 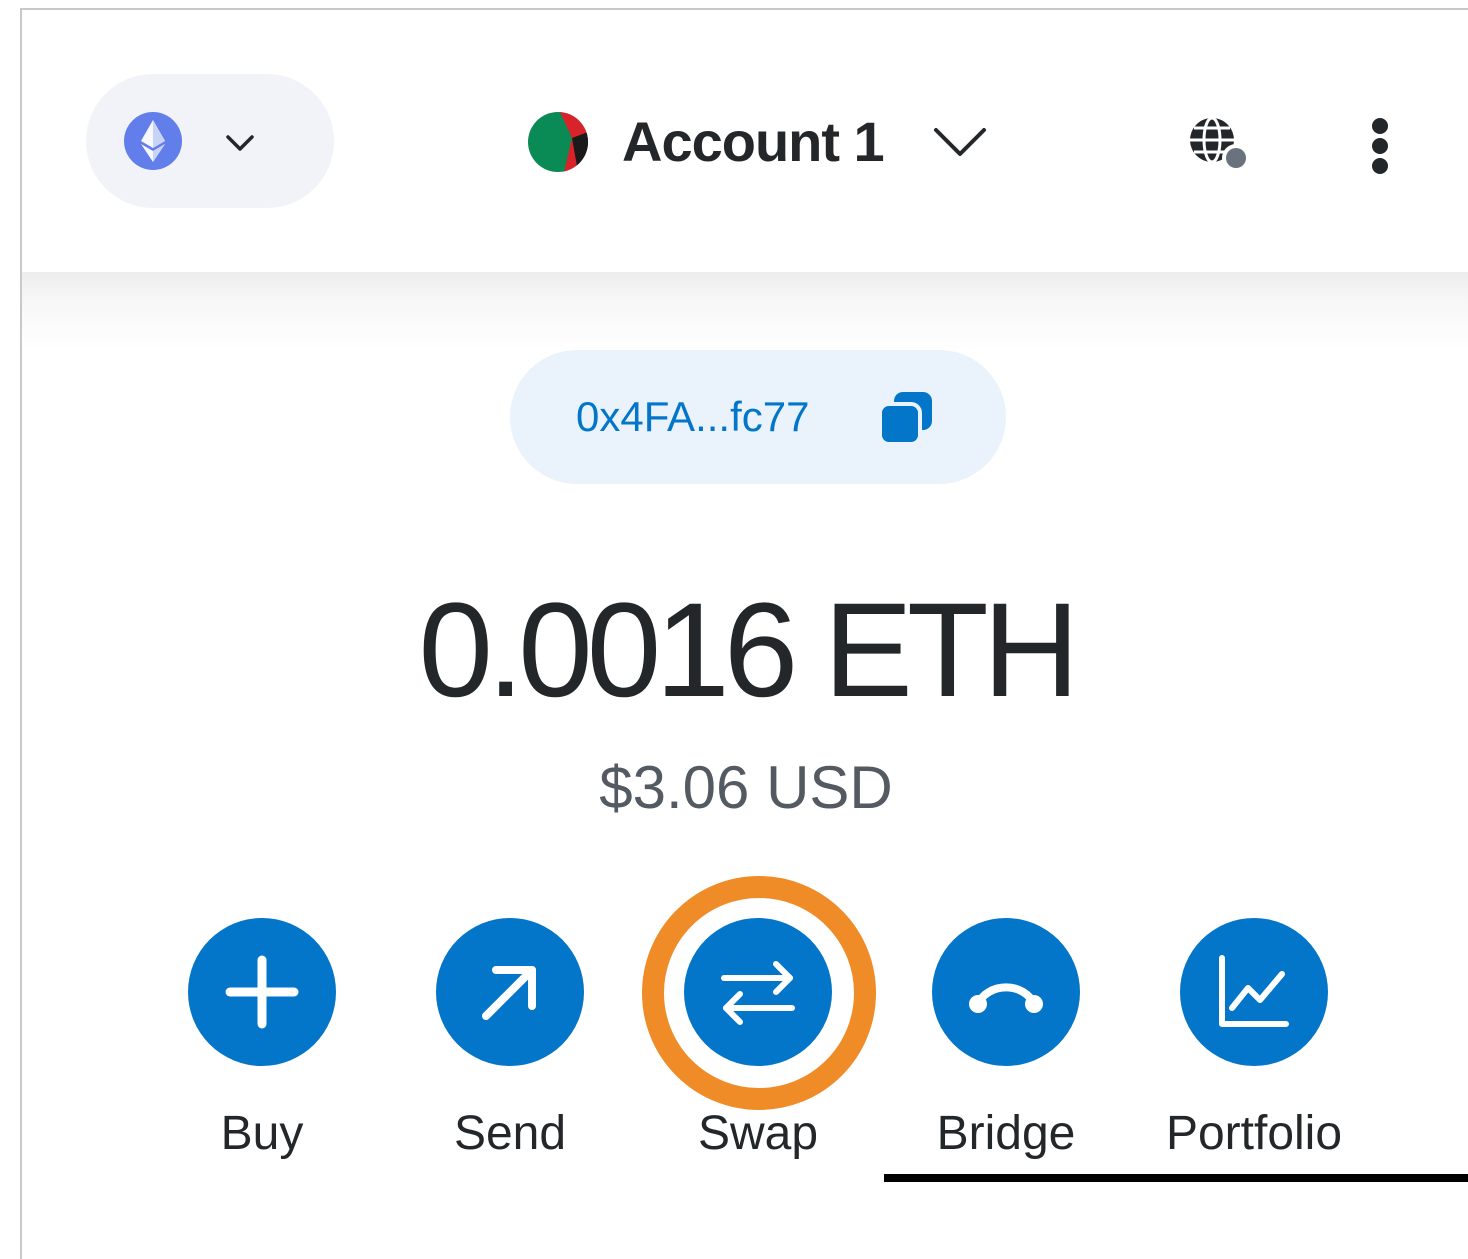 I want to click on network-picker-button, so click(x=210, y=141).